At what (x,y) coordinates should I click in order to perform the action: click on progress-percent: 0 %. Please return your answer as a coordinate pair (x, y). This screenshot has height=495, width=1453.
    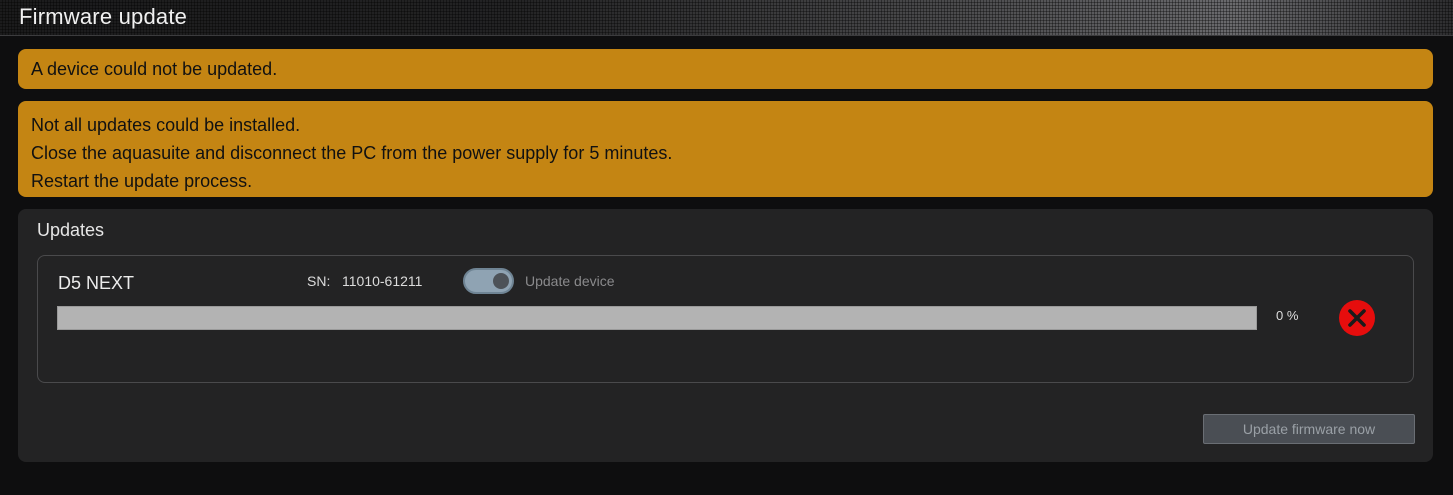
    Looking at the image, I should click on (1287, 315).